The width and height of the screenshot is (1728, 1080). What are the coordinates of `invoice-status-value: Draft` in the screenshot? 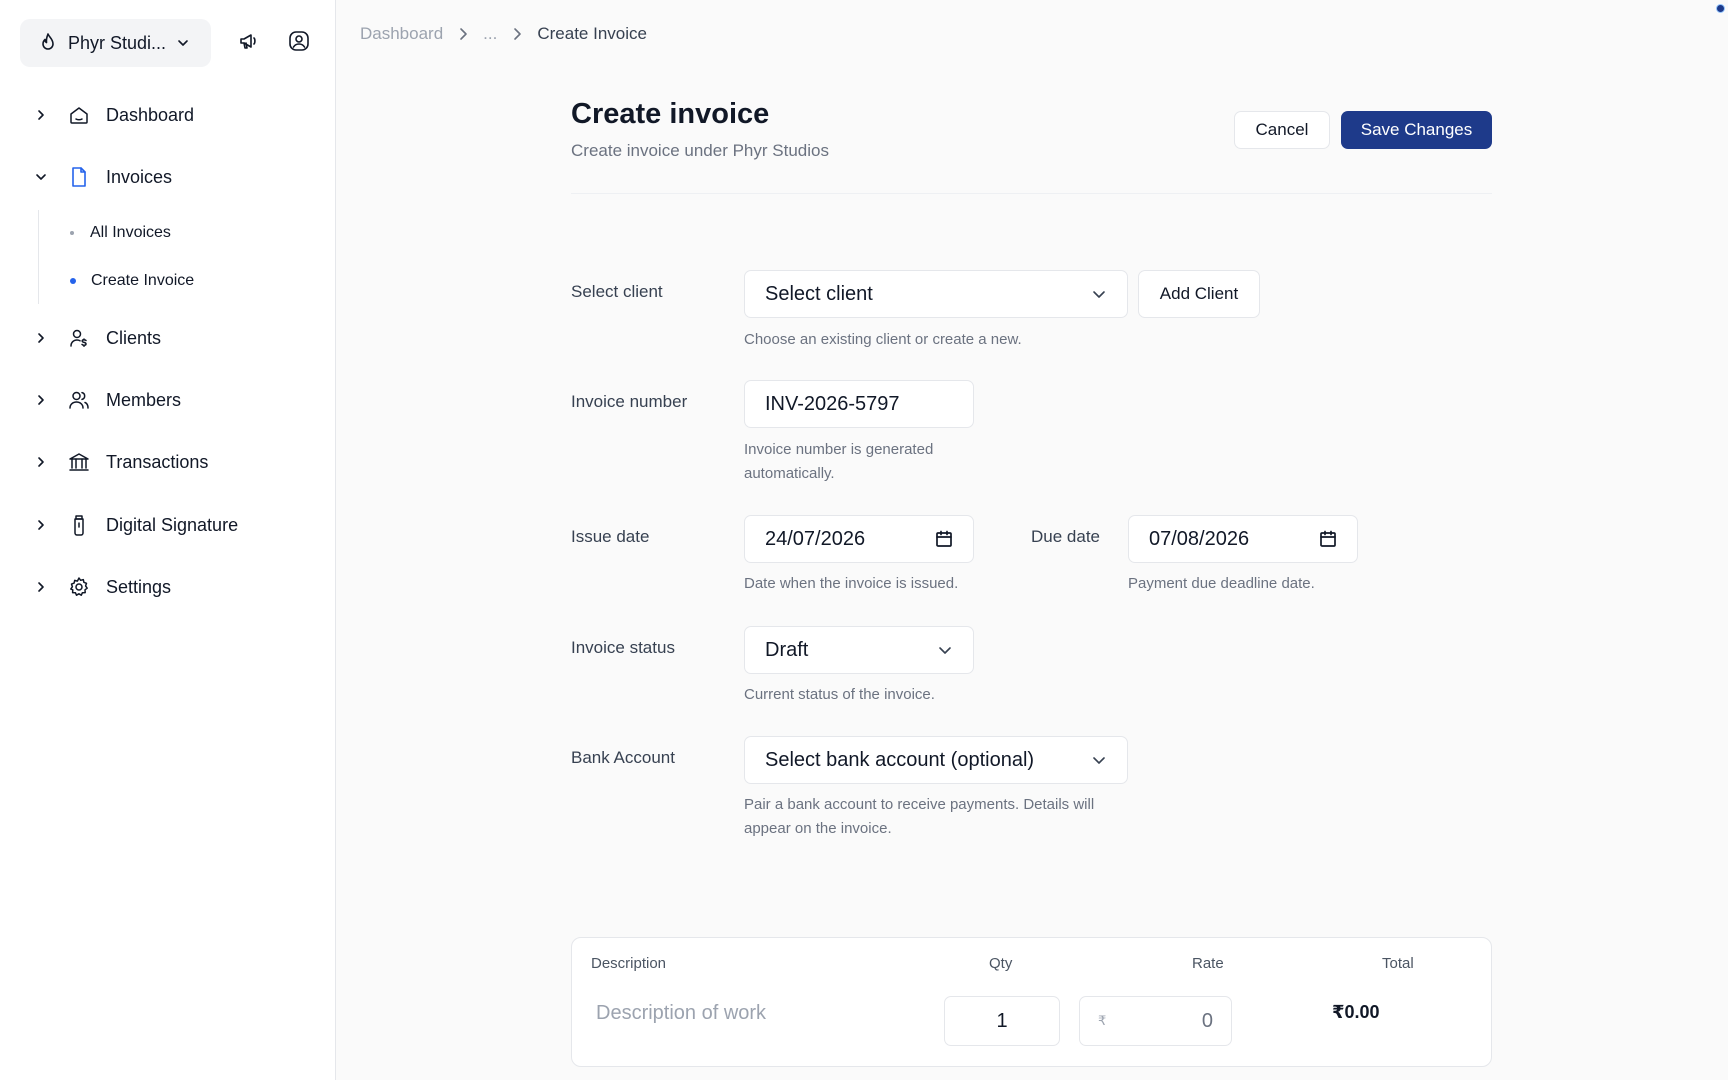 It's located at (787, 649).